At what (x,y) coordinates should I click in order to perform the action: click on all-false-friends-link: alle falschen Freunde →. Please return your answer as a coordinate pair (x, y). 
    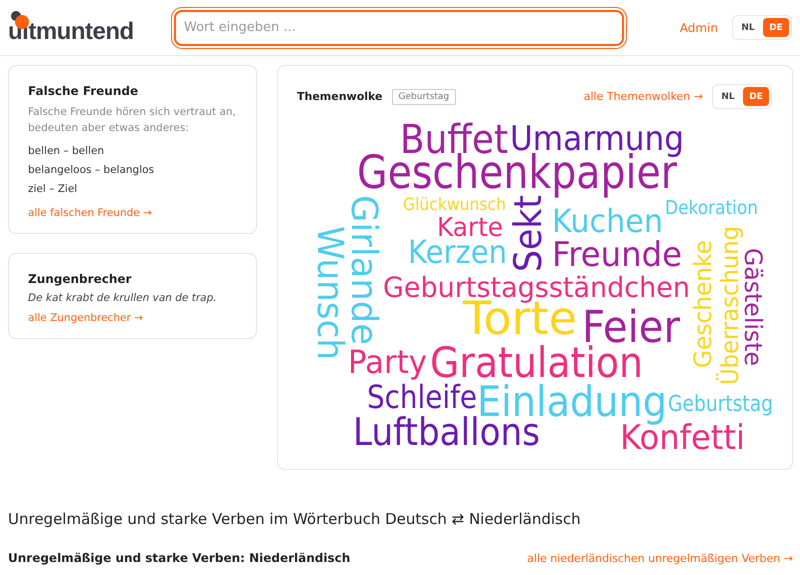
    Looking at the image, I should click on (132, 213).